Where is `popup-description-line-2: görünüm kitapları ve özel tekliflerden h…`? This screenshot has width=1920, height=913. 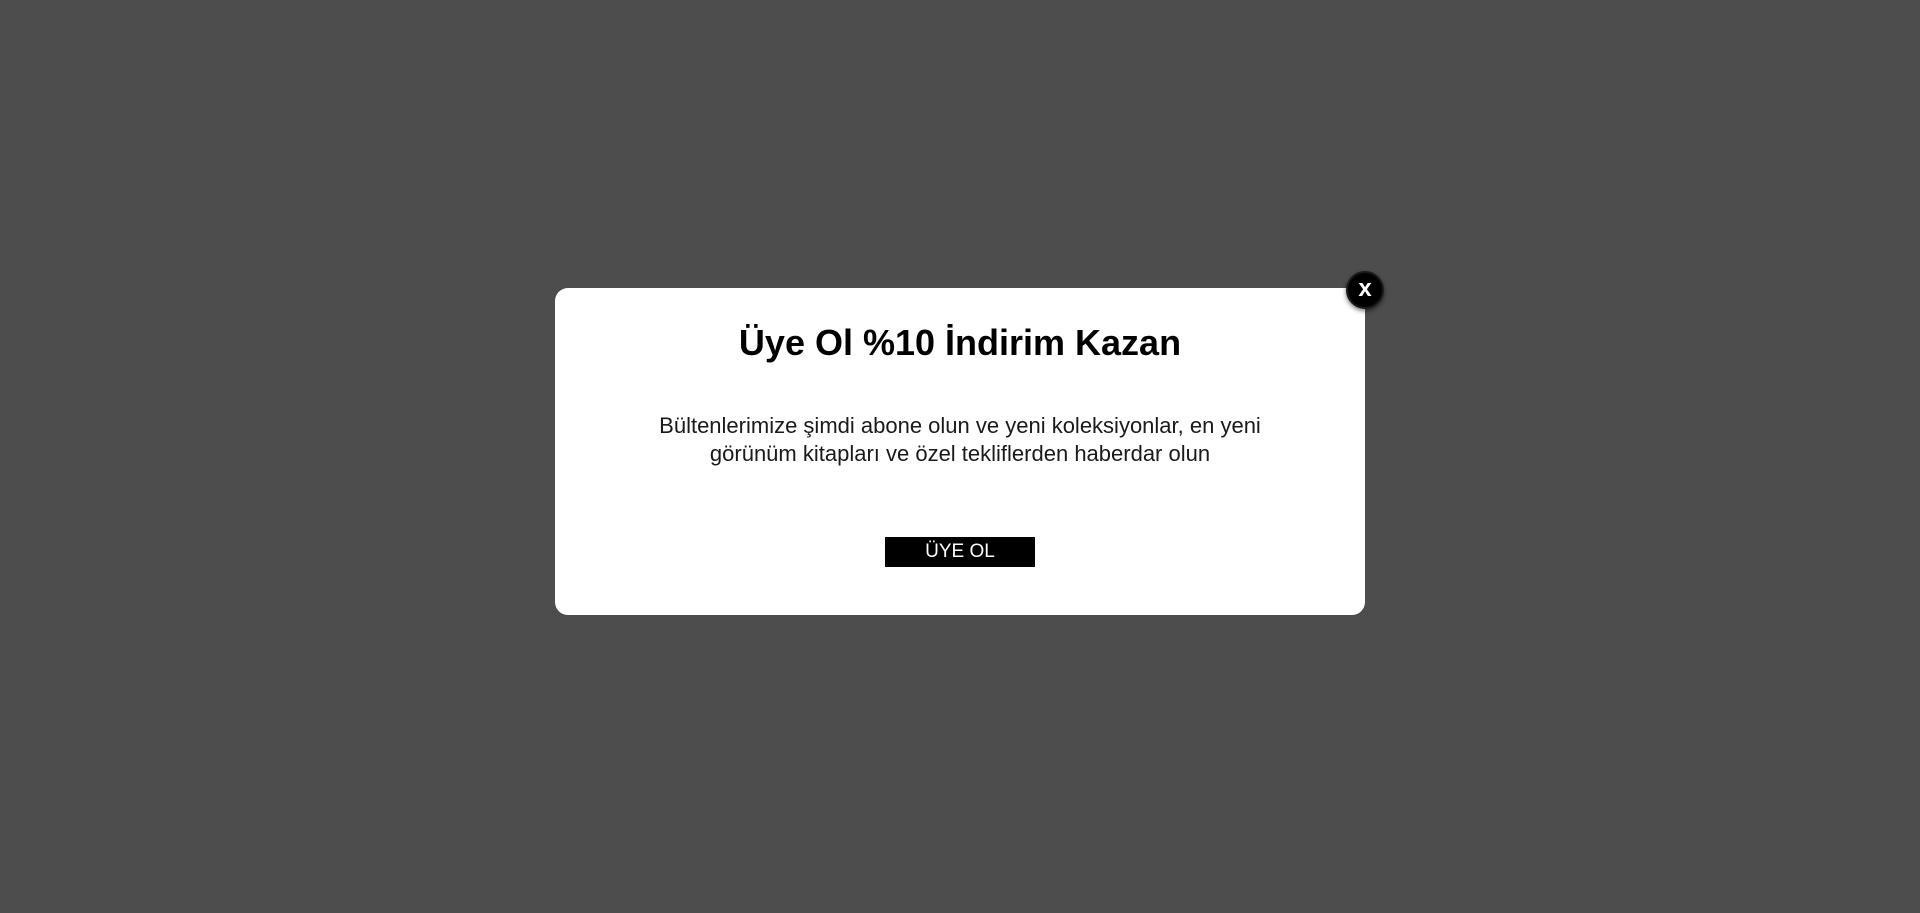
popup-description-line-2: görünüm kitapları ve özel tekliflerden h… is located at coordinates (960, 453).